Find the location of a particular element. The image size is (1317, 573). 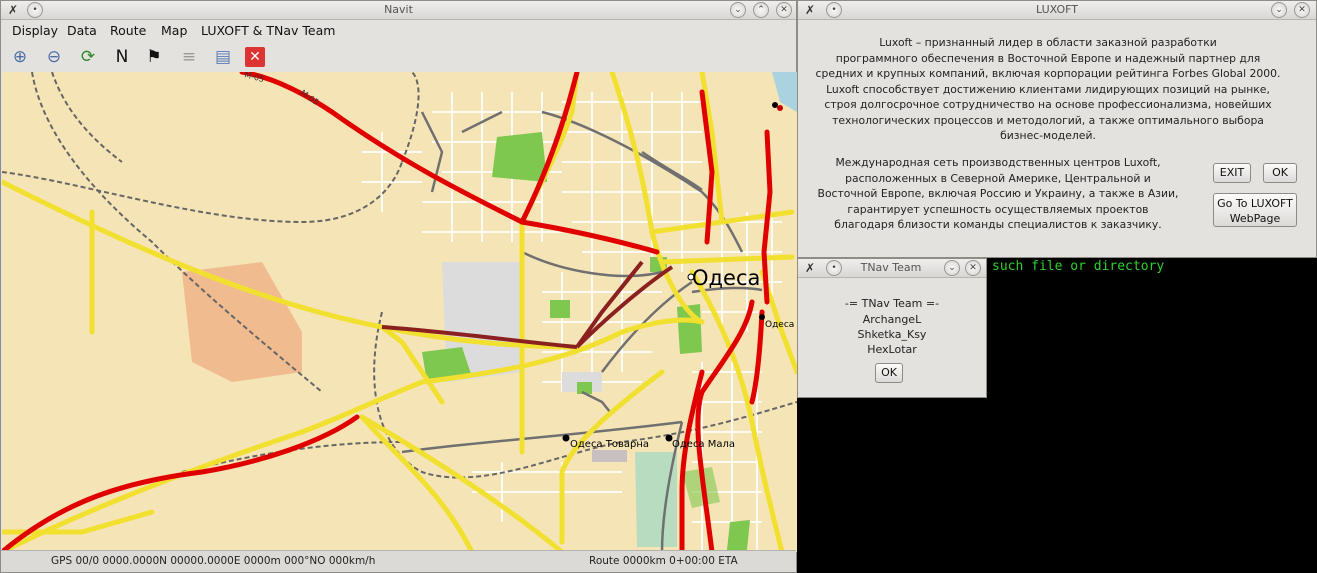

tnav-ok-button: OK is located at coordinates (889, 373).